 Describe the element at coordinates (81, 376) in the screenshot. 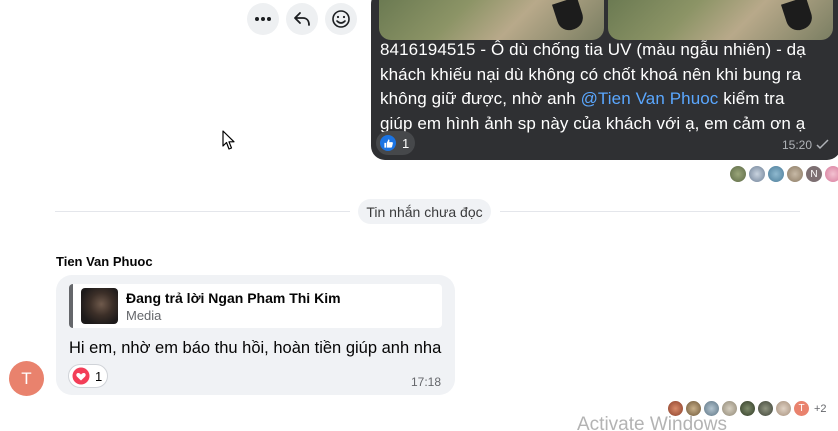

I see `heart-icon` at that location.